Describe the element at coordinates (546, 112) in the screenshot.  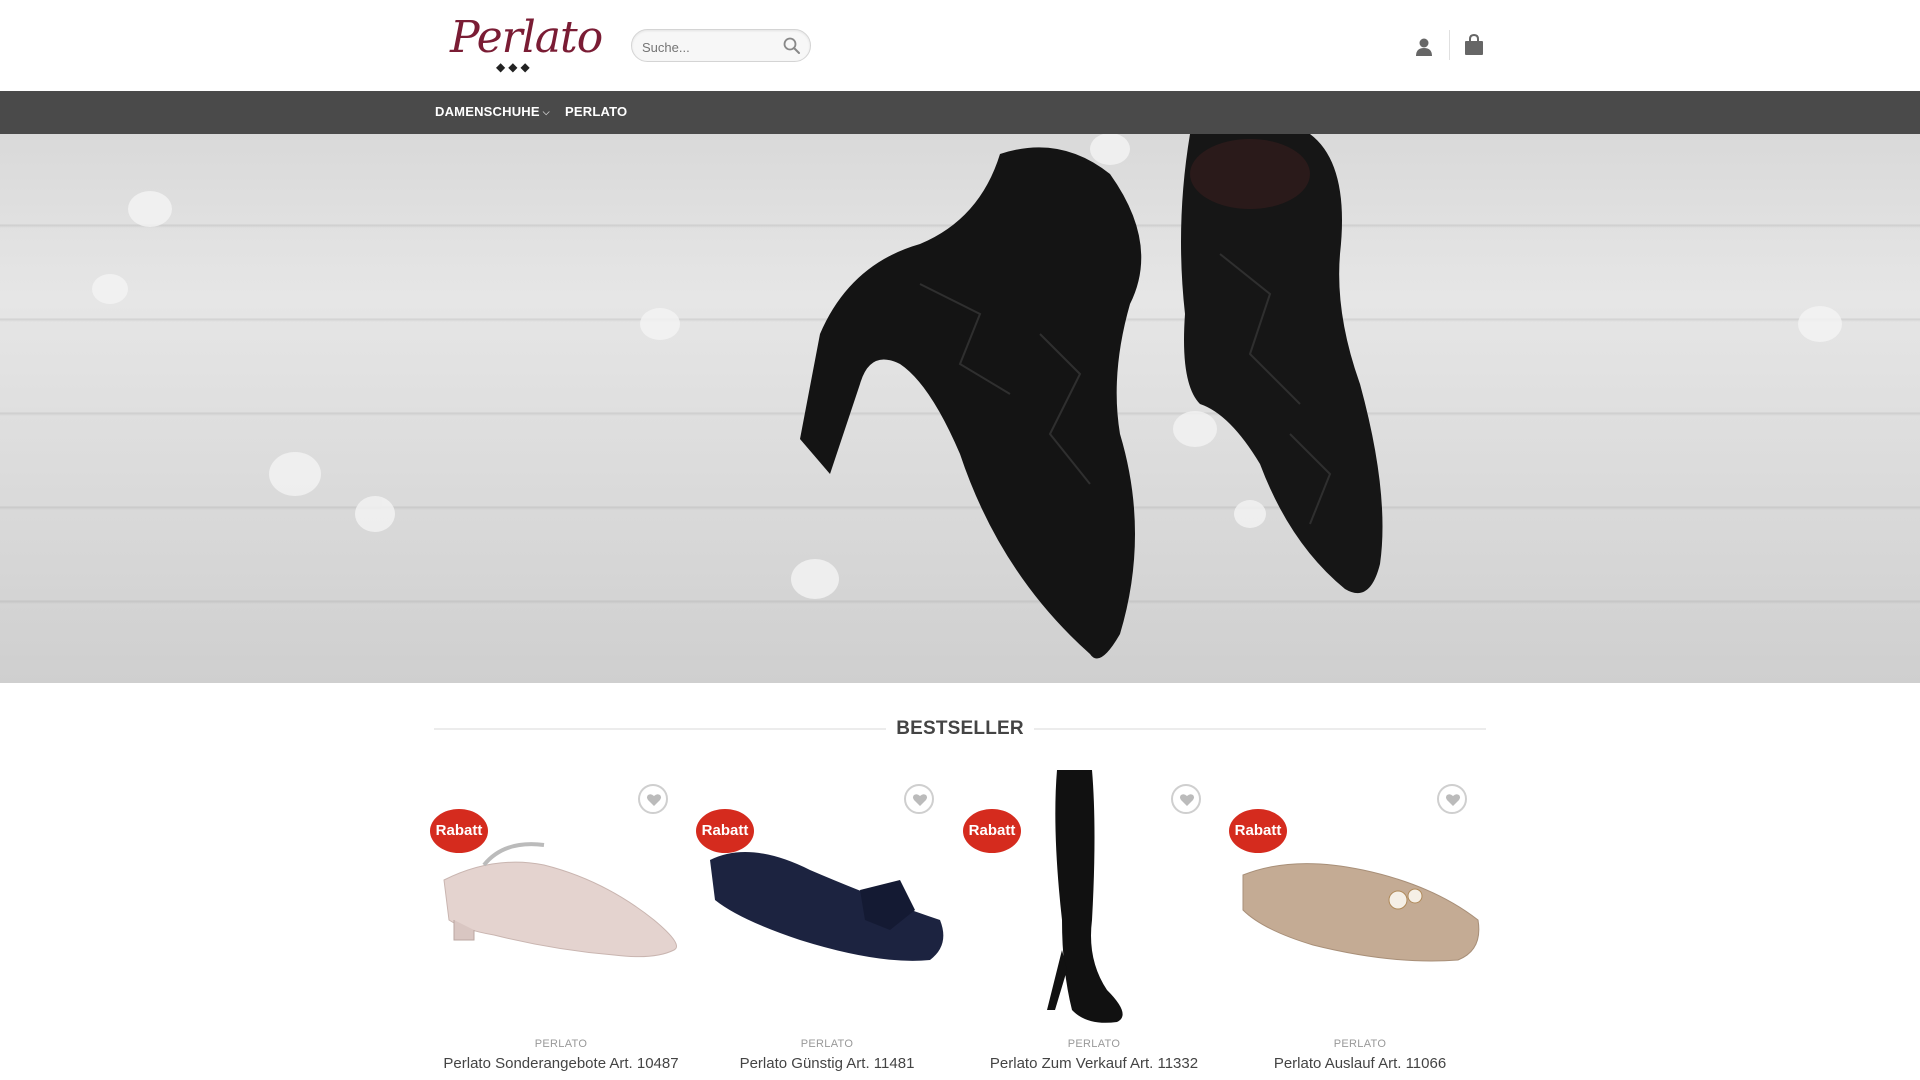
I see `chevron-down-icon: ⌵` at that location.